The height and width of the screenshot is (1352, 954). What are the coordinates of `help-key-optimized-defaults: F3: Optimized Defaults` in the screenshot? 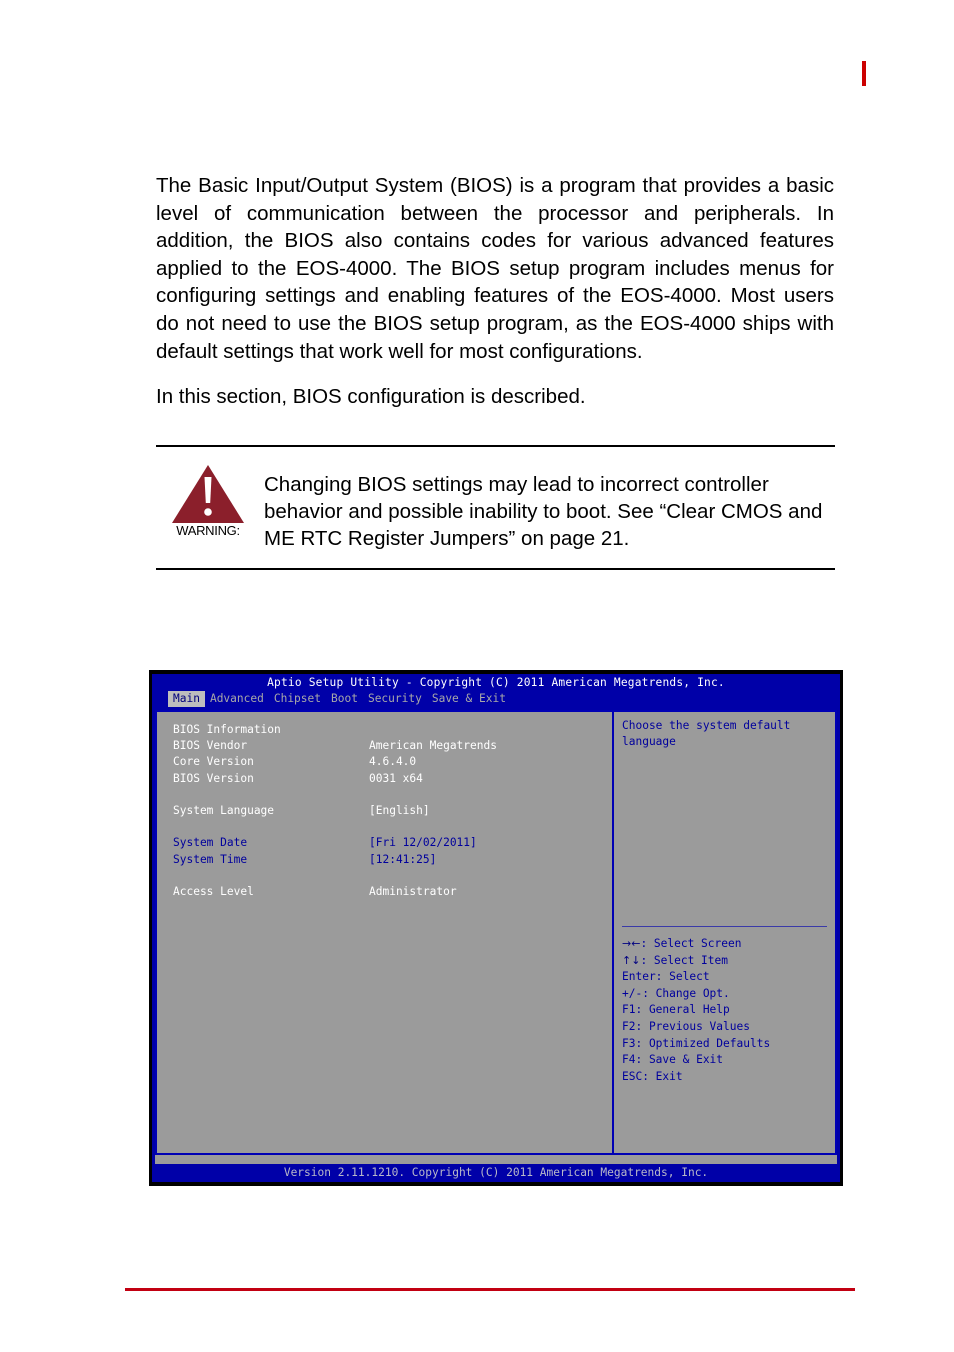 It's located at (696, 1043).